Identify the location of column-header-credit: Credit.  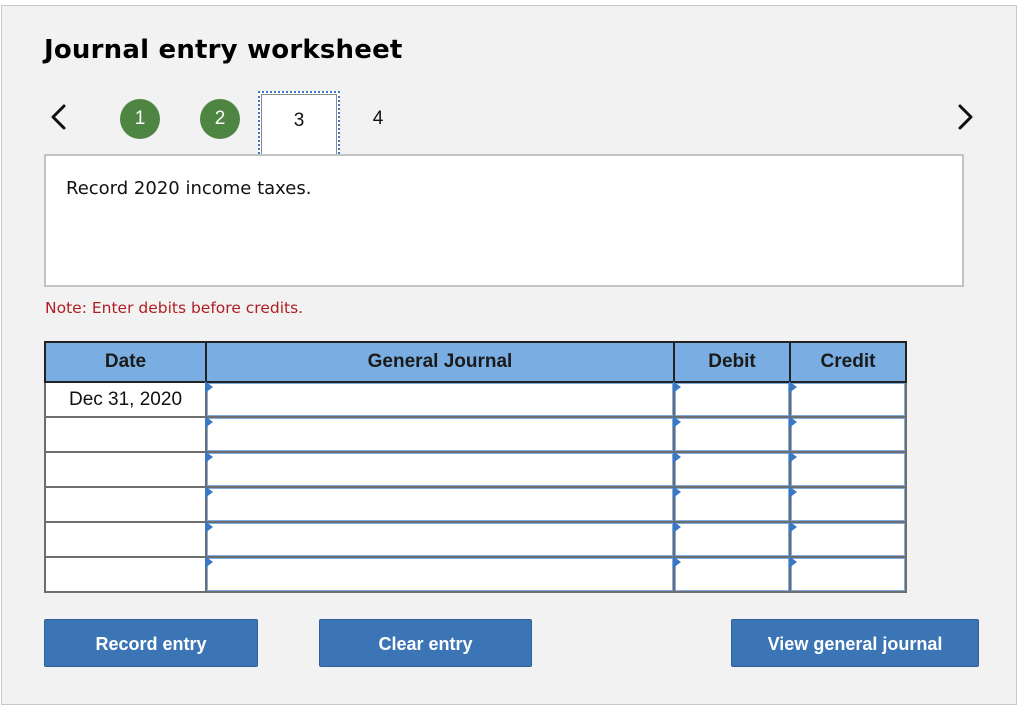
(848, 362).